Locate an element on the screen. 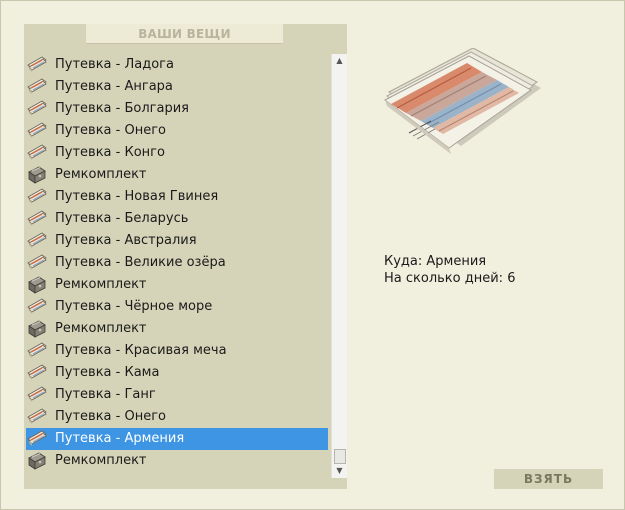 This screenshot has height=510, width=625. destination-value: Армения is located at coordinates (456, 261).